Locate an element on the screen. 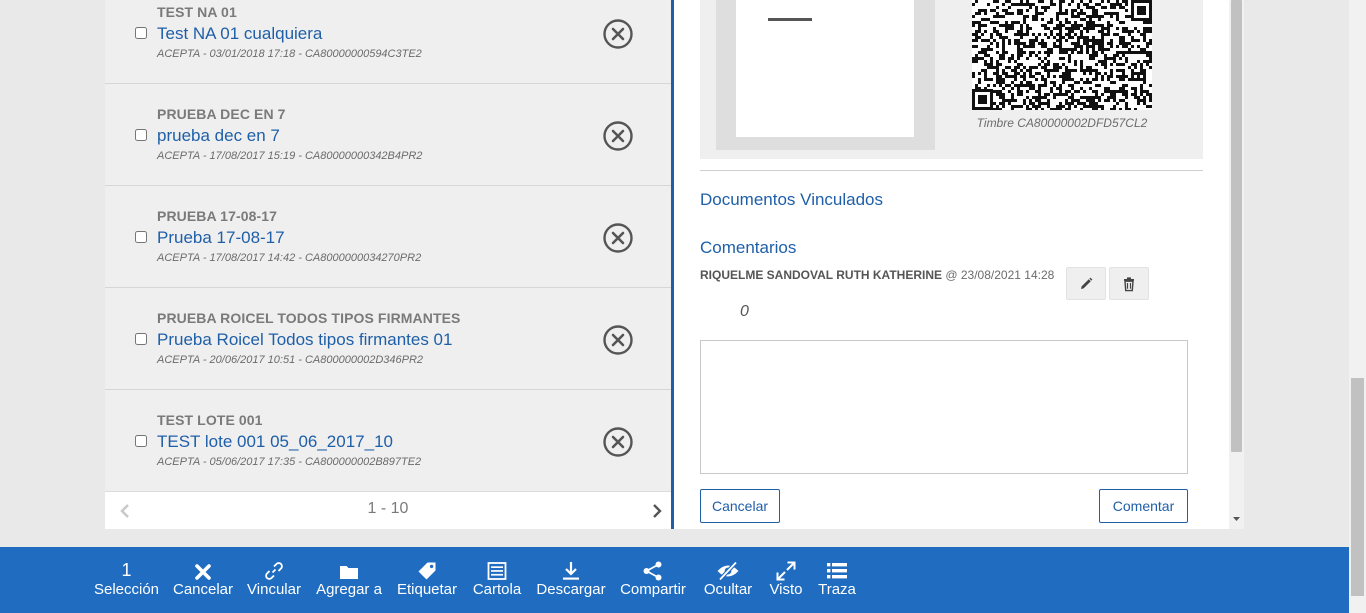  item-title: Prueba 17-08-17 is located at coordinates (221, 238).